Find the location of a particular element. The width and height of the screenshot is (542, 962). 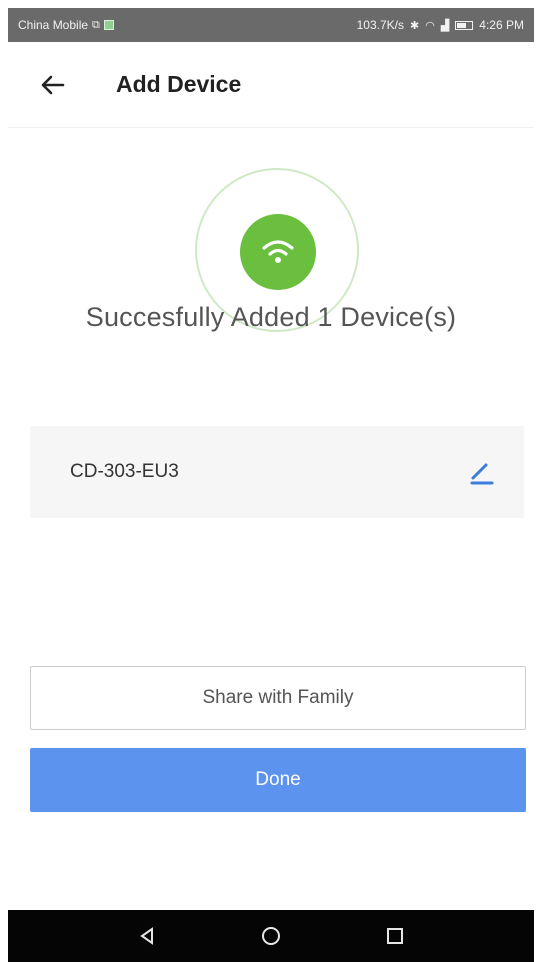

arrow-left-icon is located at coordinates (53, 84).